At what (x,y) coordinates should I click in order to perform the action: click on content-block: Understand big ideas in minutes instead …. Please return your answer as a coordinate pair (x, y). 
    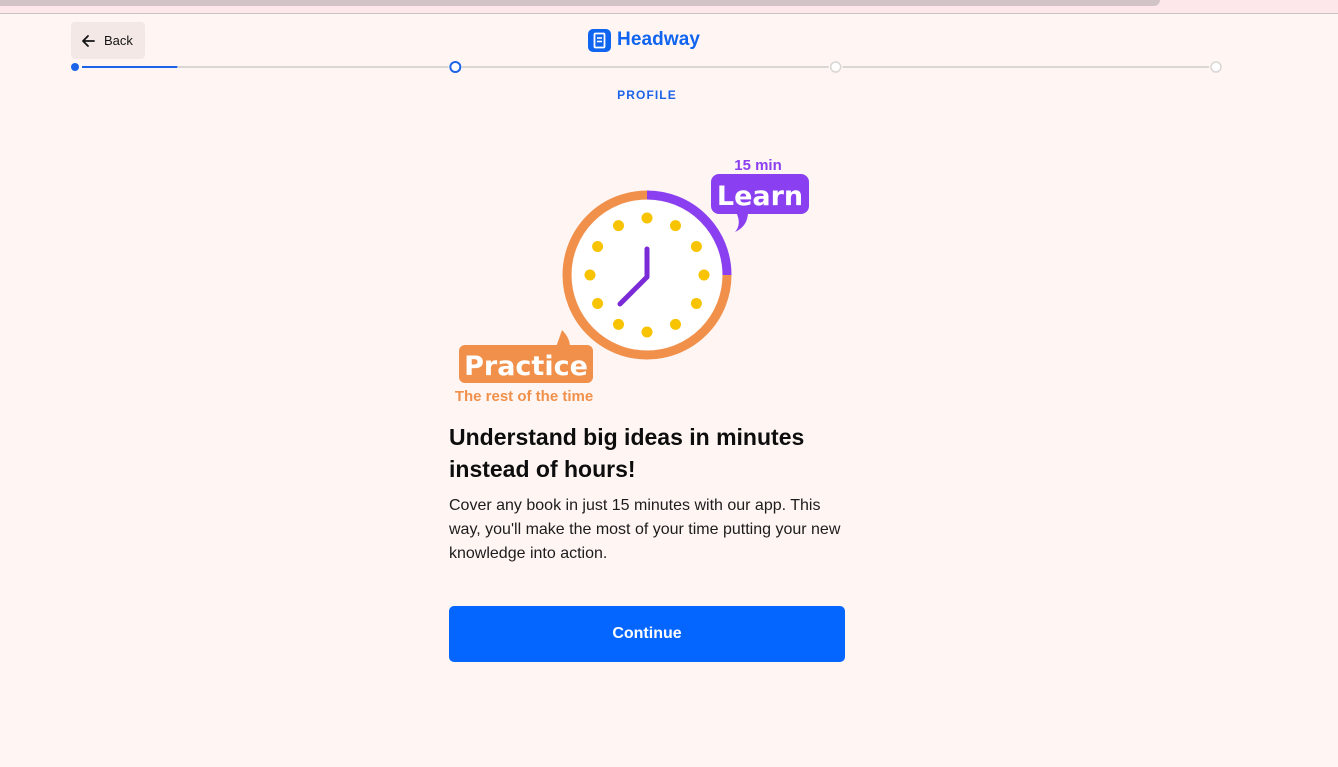
    Looking at the image, I should click on (647, 493).